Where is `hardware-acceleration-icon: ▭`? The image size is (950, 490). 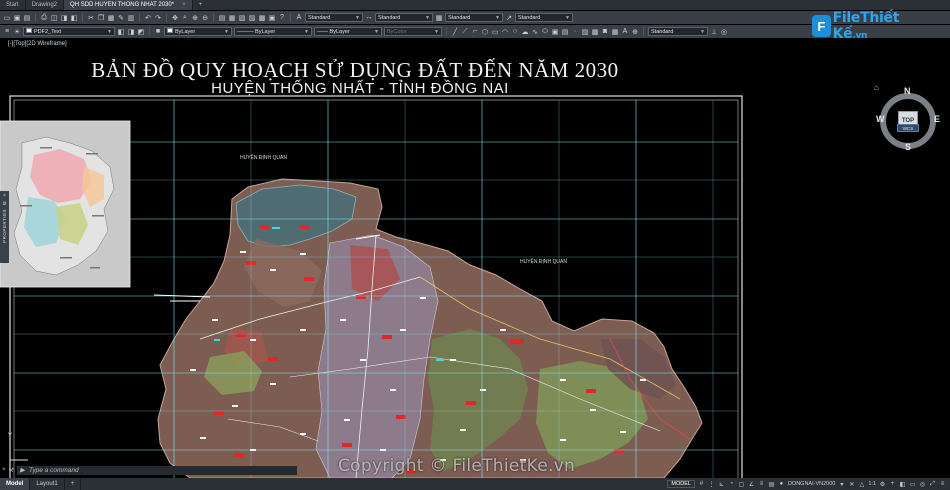 hardware-acceleration-icon: ▭ is located at coordinates (912, 484).